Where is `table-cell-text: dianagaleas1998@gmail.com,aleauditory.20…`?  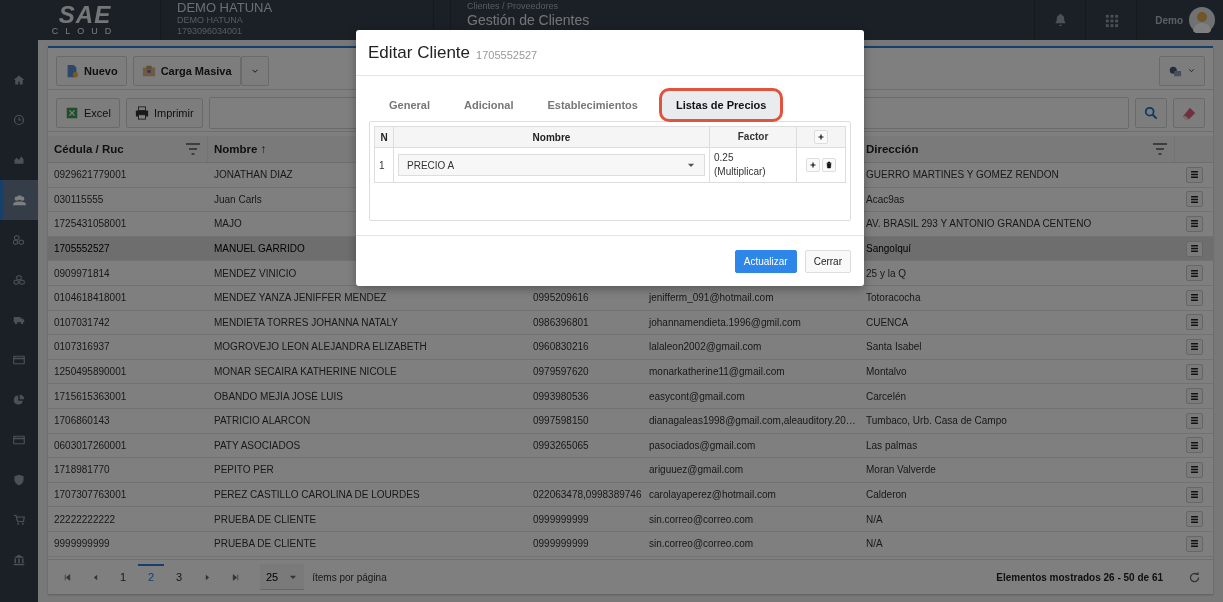 table-cell-text: dianagaleas1998@gmail.com,aleauditory.20… is located at coordinates (752, 421).